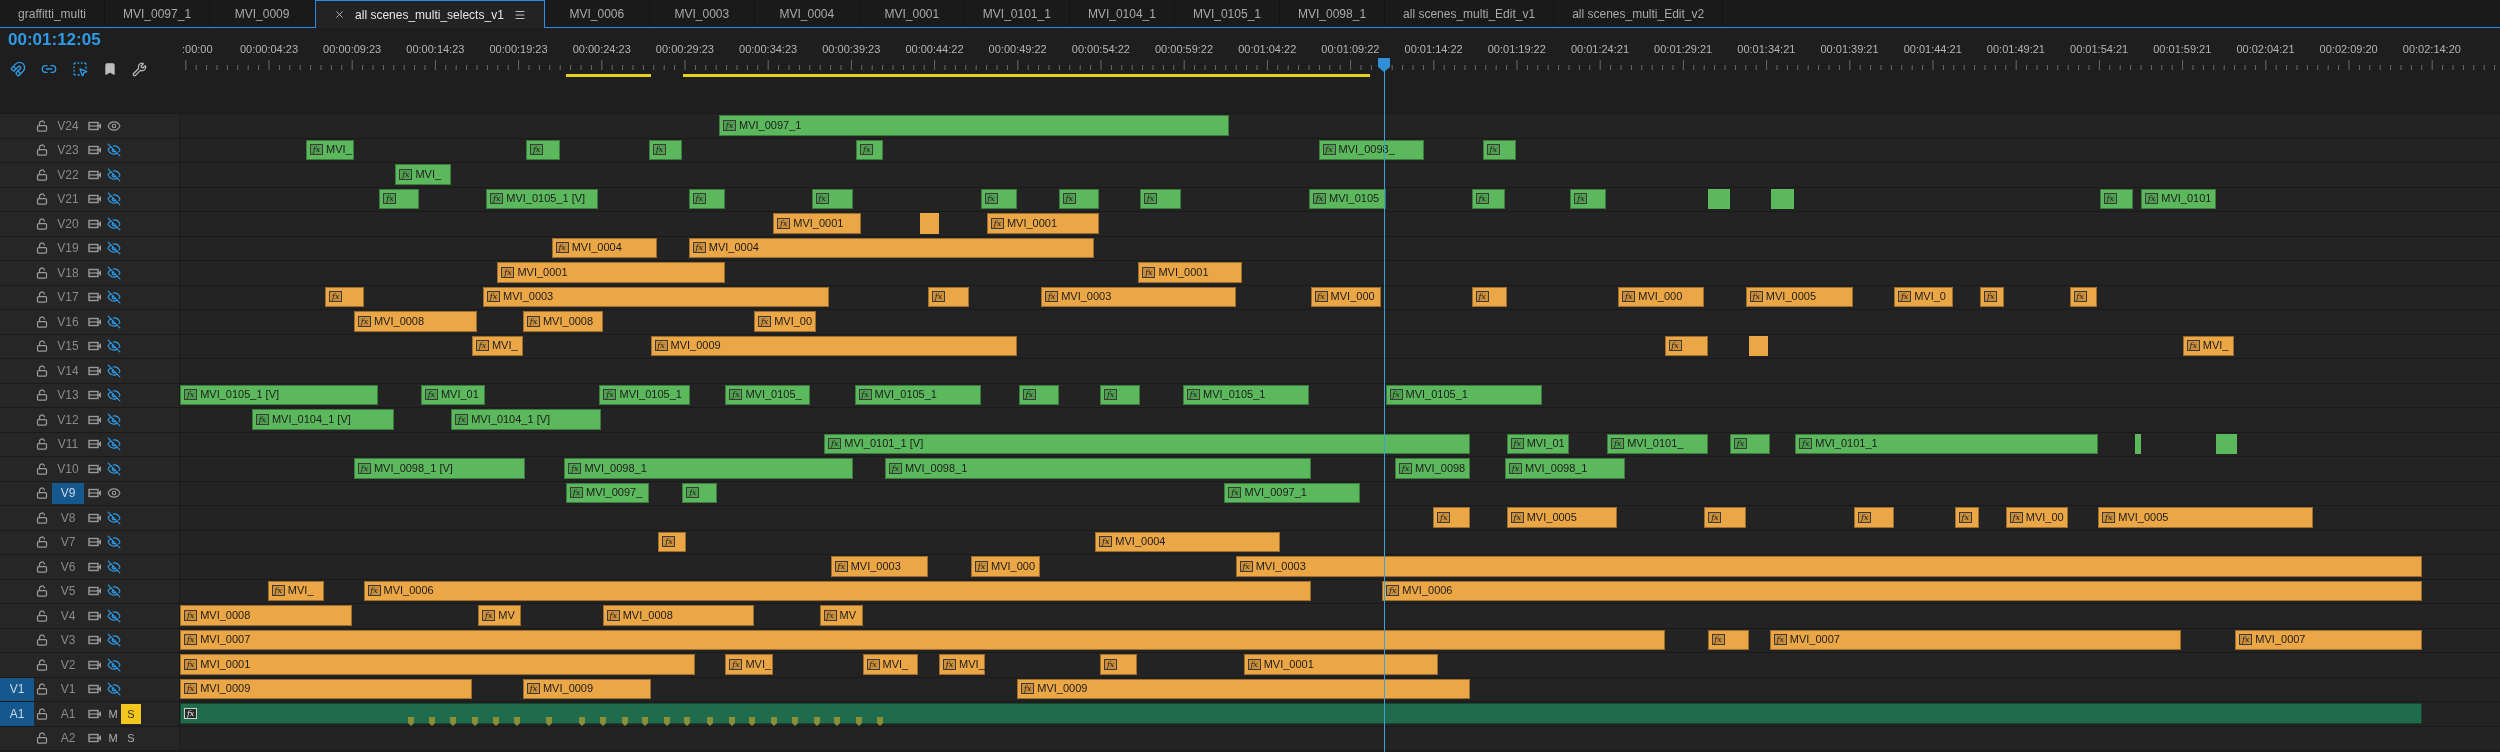 The image size is (2500, 752). Describe the element at coordinates (68, 199) in the screenshot. I see `track-name: V21` at that location.